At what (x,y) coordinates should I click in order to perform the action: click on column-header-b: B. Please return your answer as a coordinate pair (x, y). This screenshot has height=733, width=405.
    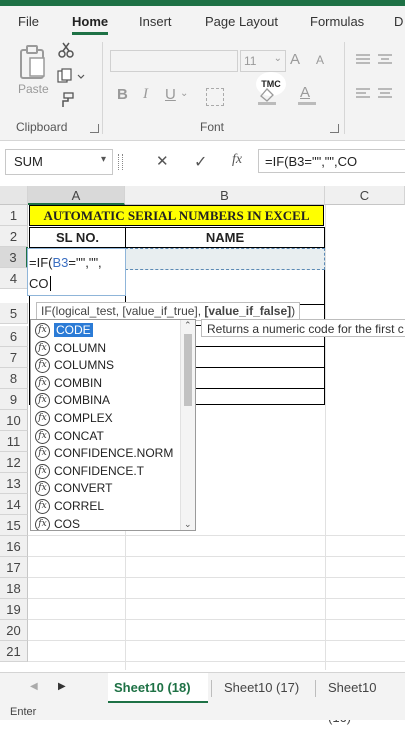
    Looking at the image, I should click on (225, 195).